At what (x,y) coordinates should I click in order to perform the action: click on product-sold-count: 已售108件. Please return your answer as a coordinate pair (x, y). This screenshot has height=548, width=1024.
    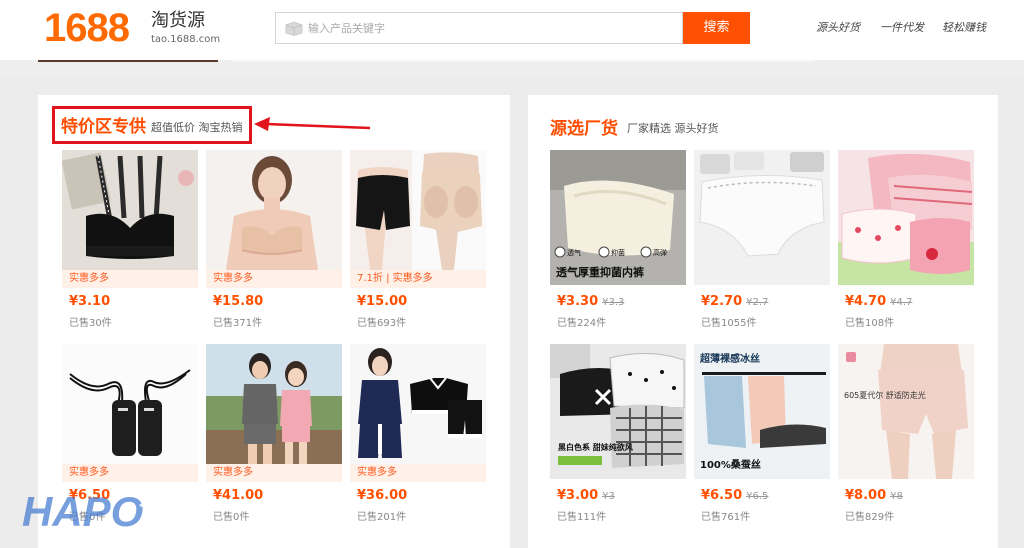
    Looking at the image, I should click on (870, 323).